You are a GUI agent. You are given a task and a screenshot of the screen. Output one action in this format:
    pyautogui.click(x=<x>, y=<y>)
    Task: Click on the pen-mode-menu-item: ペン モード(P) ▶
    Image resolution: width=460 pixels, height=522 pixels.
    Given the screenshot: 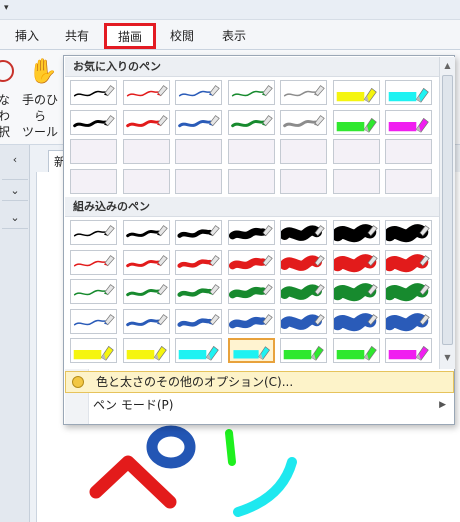 What is the action you would take?
    pyautogui.click(x=259, y=405)
    